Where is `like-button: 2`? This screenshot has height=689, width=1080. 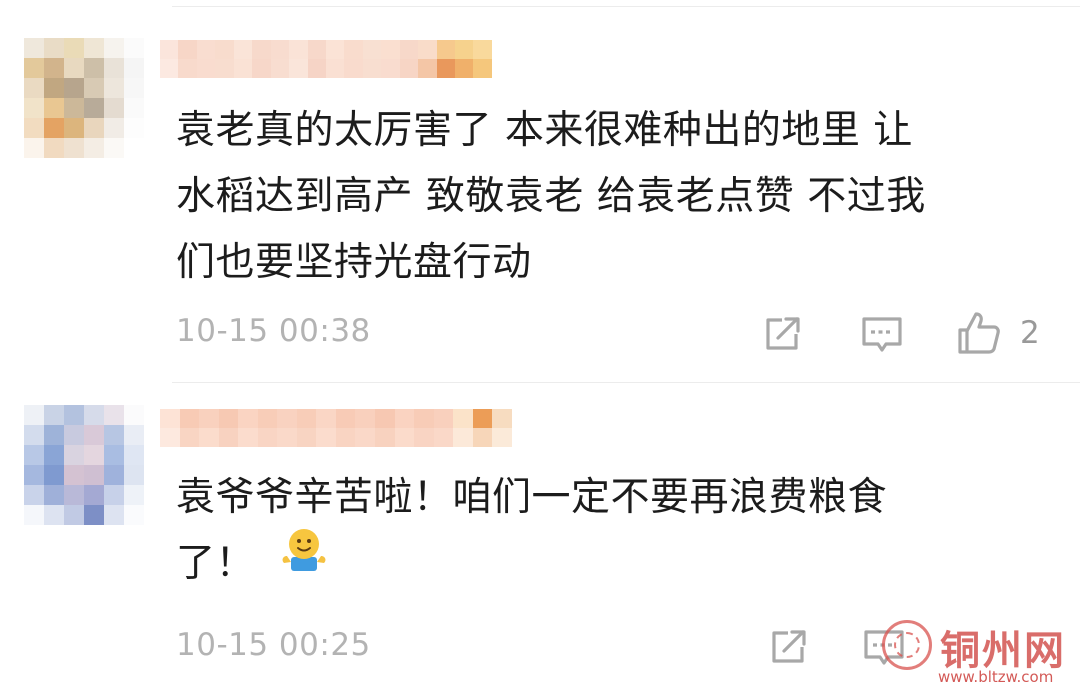
like-button: 2 is located at coordinates (998, 333).